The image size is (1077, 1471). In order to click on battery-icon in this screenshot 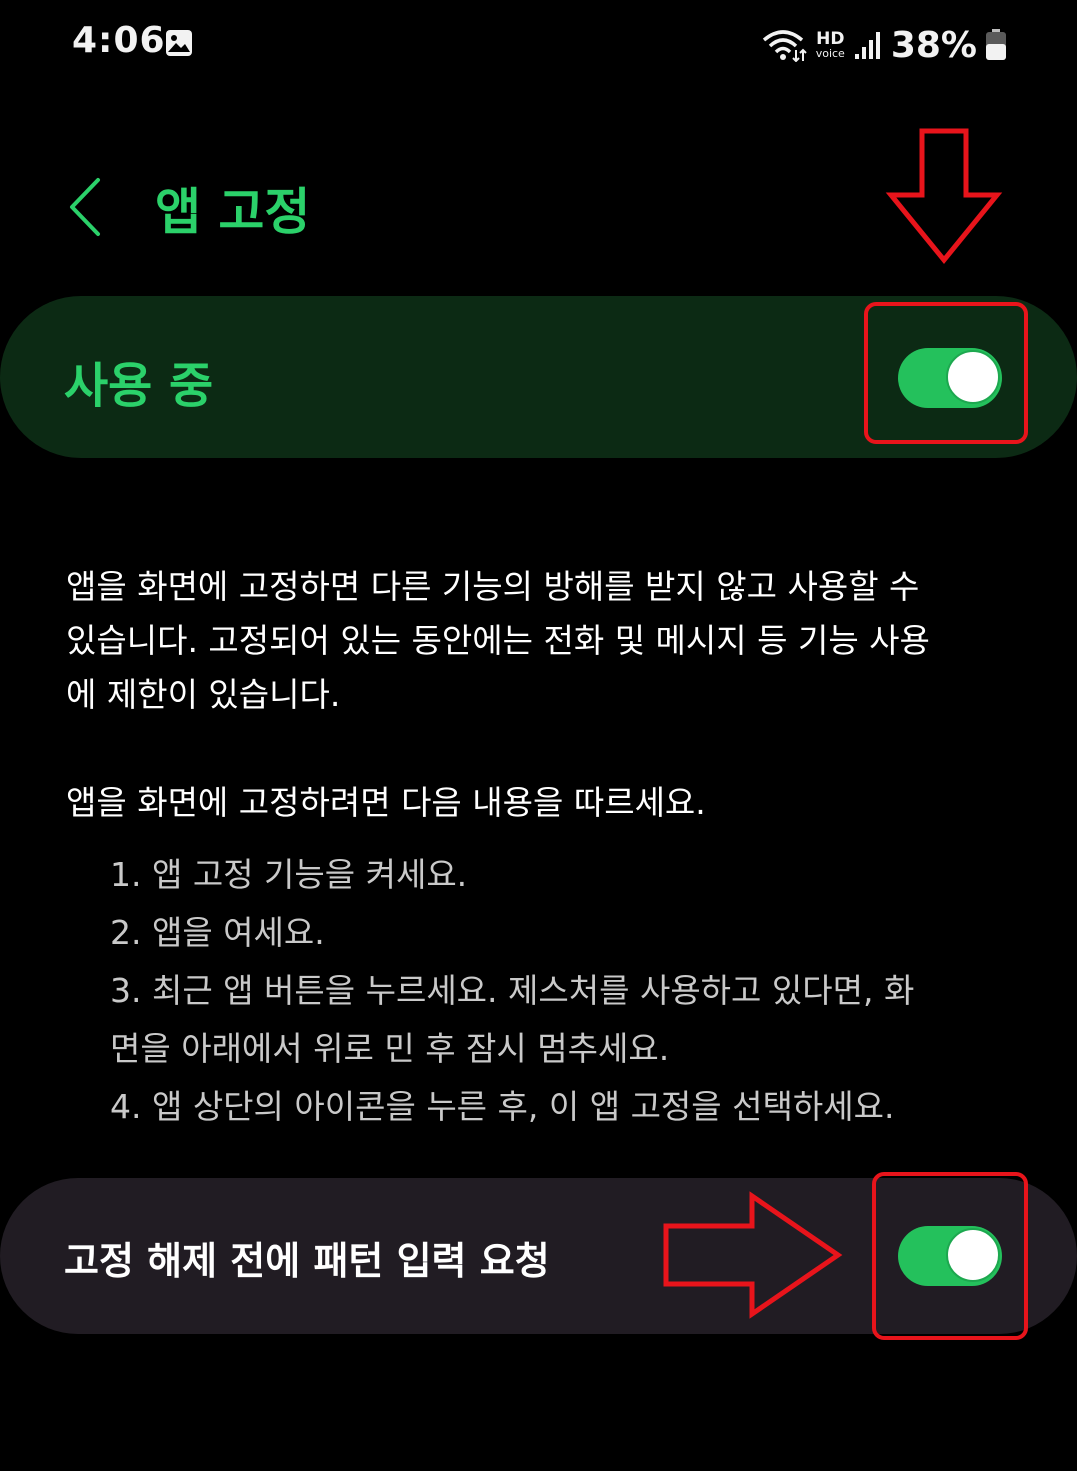, I will do `click(996, 44)`.